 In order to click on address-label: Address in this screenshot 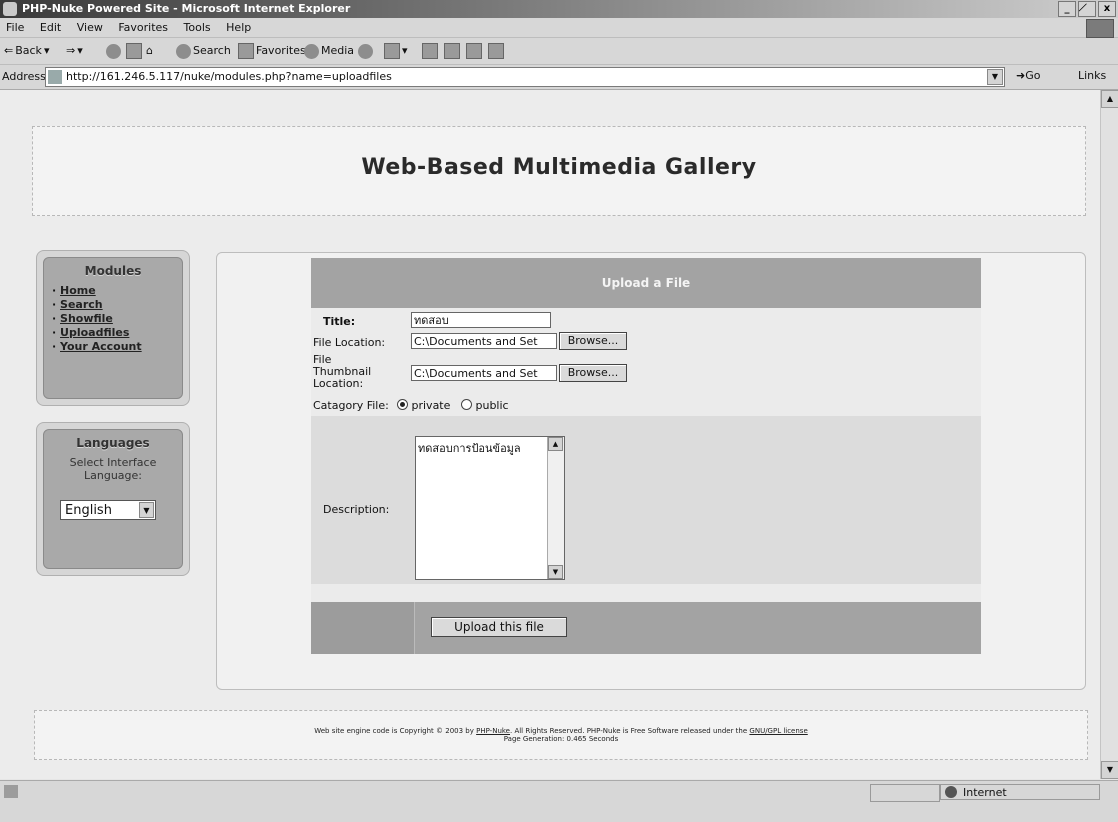, I will do `click(24, 76)`.